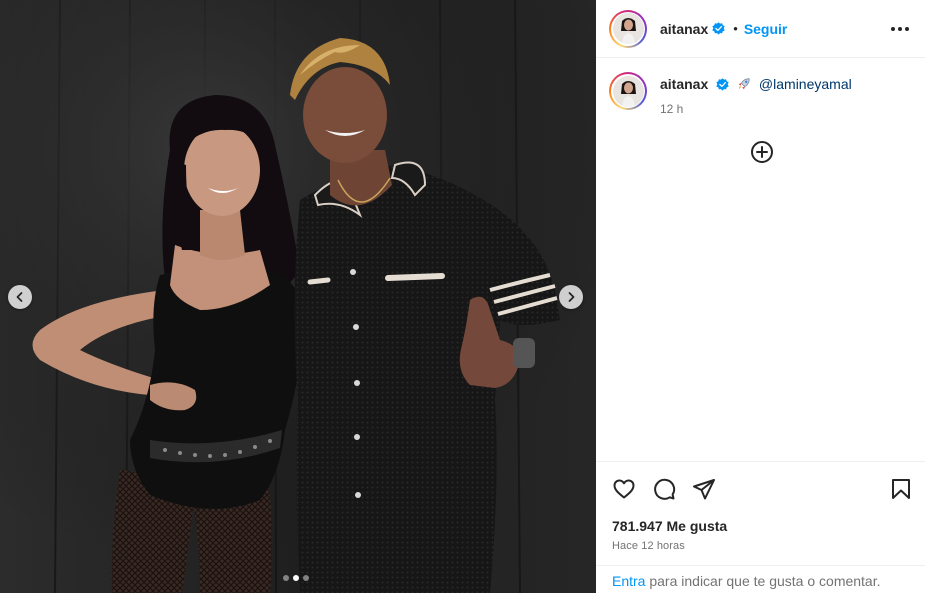 The height and width of the screenshot is (593, 925). I want to click on carousel-prev-button, so click(20, 297).